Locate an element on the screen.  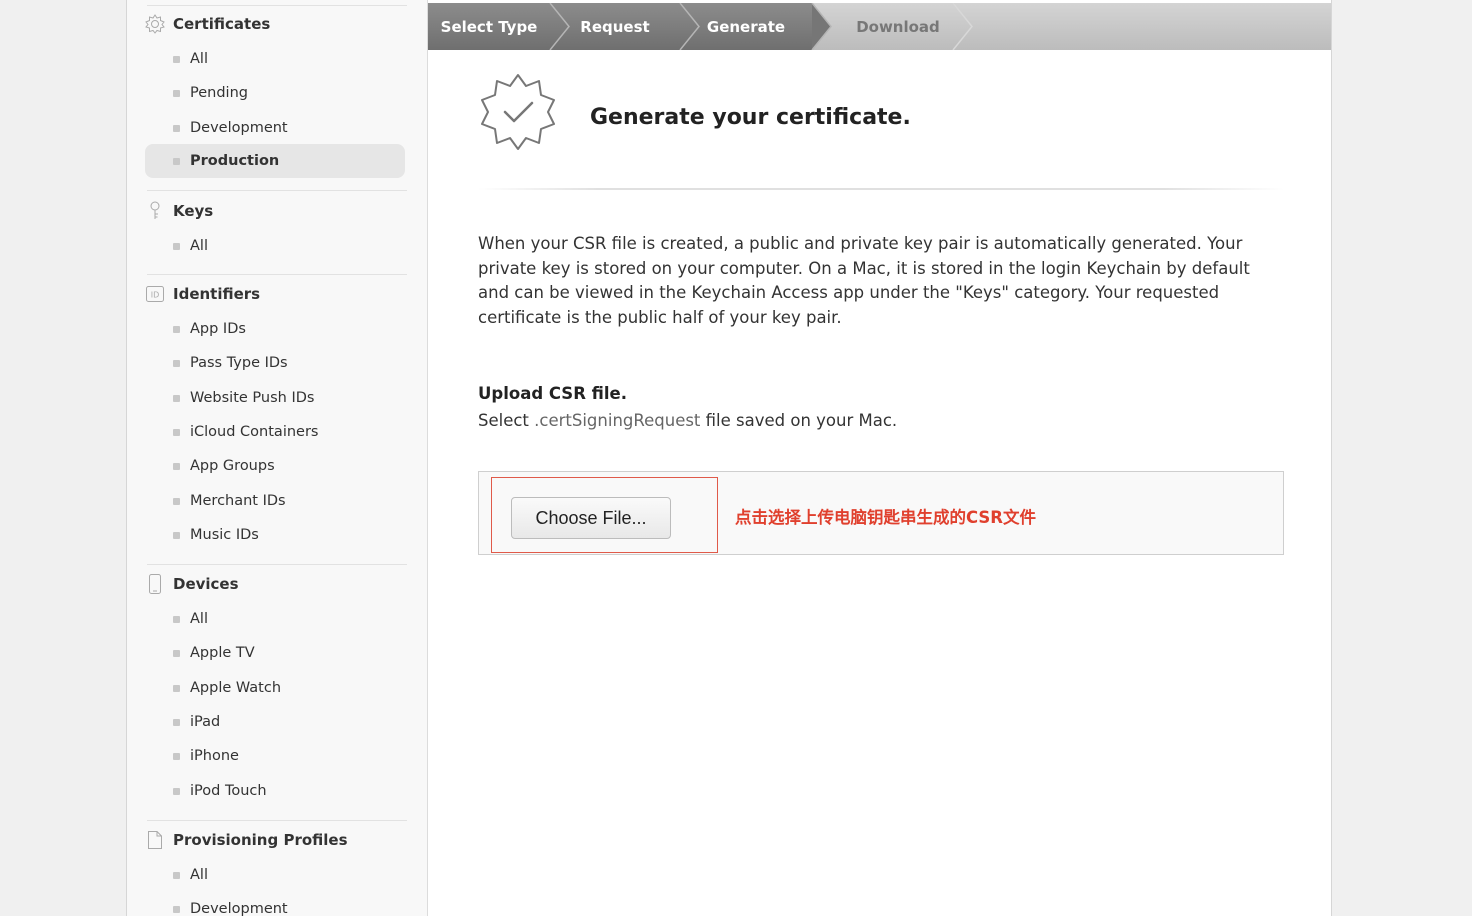
sidebar-item-label: App Groups is located at coordinates (232, 466).